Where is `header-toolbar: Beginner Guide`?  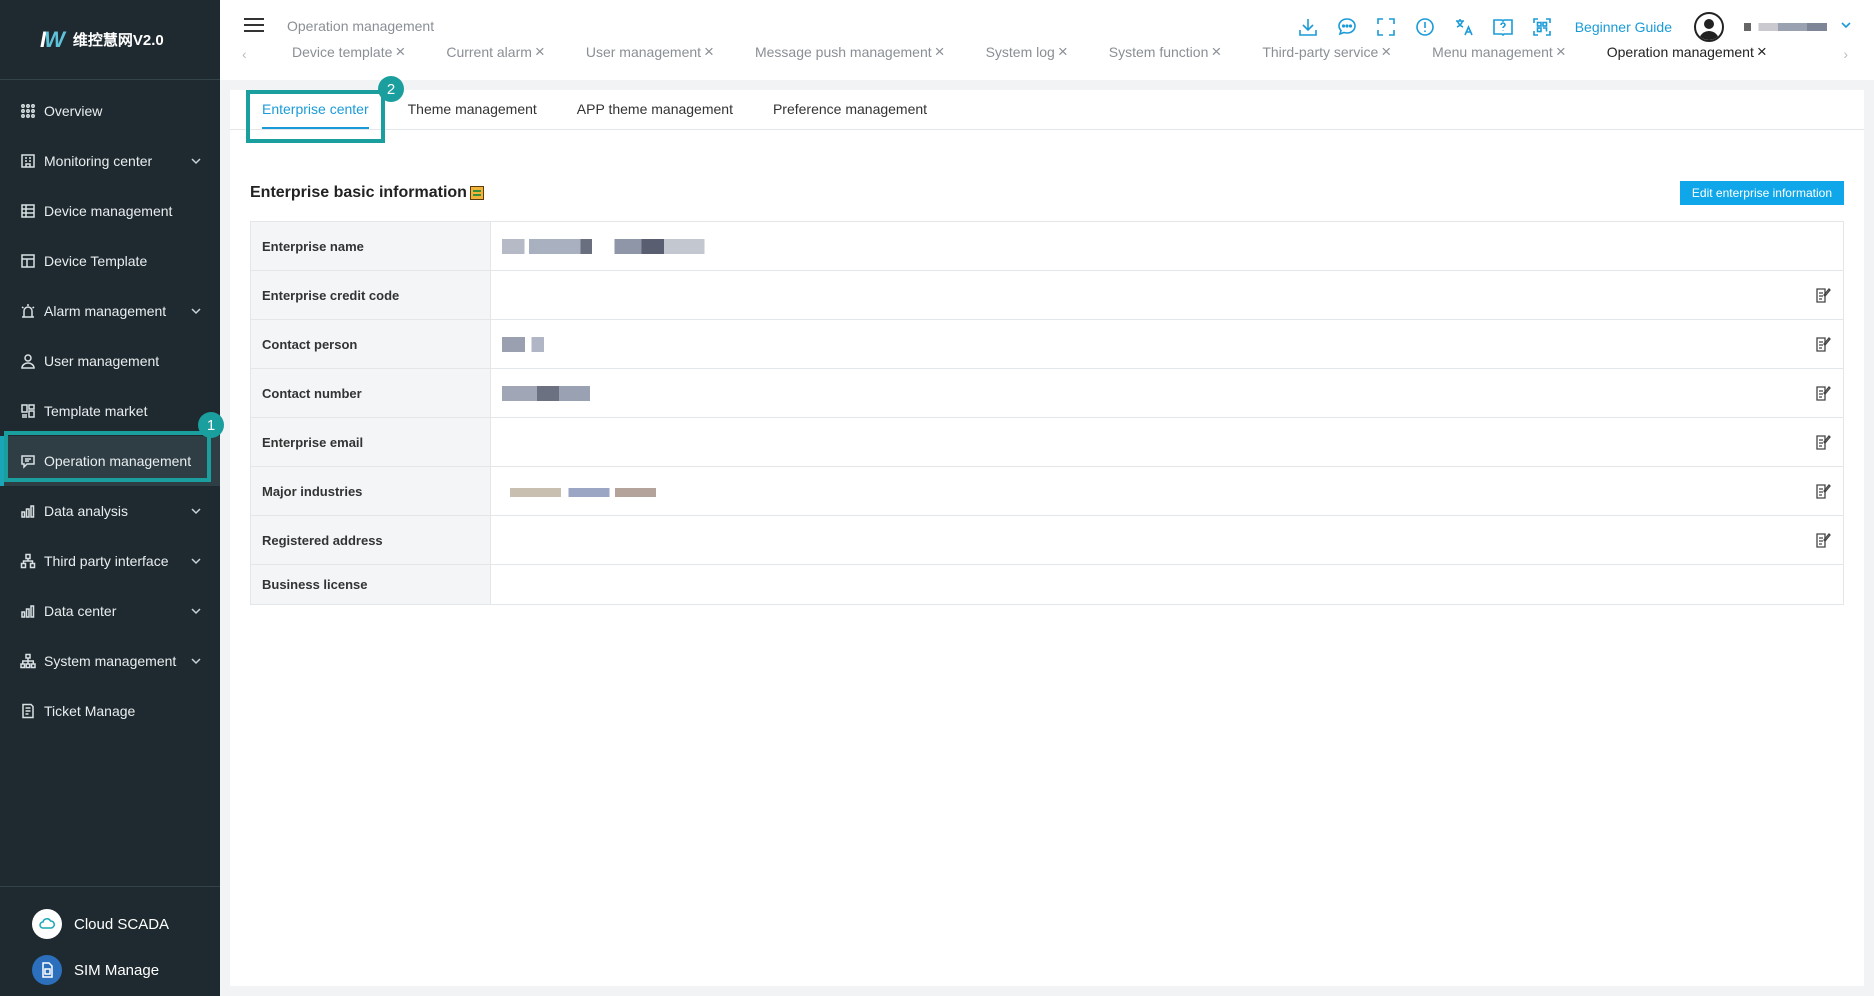 header-toolbar: Beginner Guide is located at coordinates (1585, 27).